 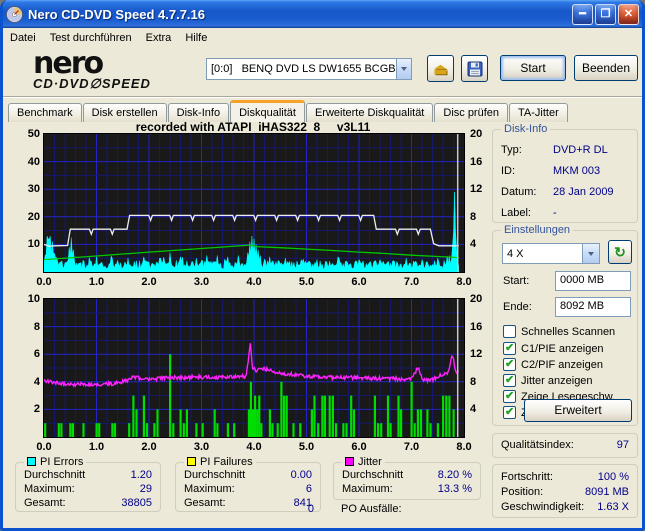 I want to click on position-value: 8091 MB, so click(x=606, y=492).